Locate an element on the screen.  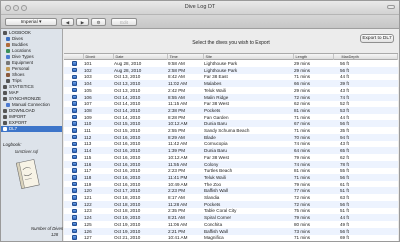
logbook-filename: tamDiver.sql is located at coordinates (27, 151).